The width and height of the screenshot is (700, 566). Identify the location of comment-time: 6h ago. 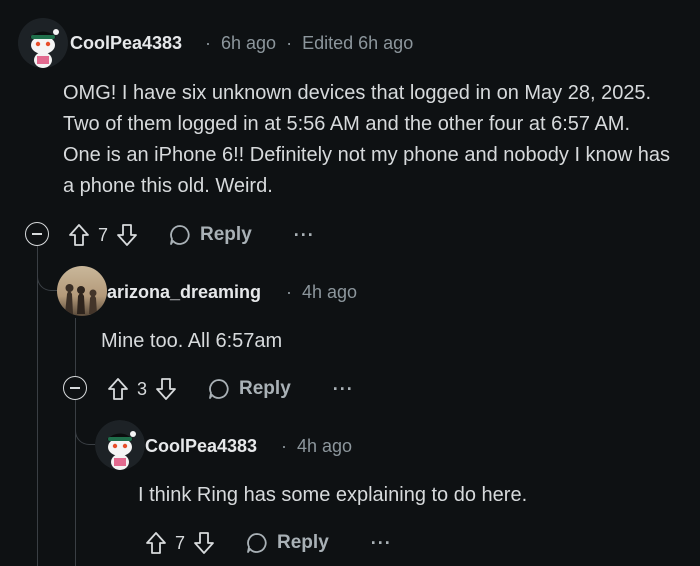
(248, 43).